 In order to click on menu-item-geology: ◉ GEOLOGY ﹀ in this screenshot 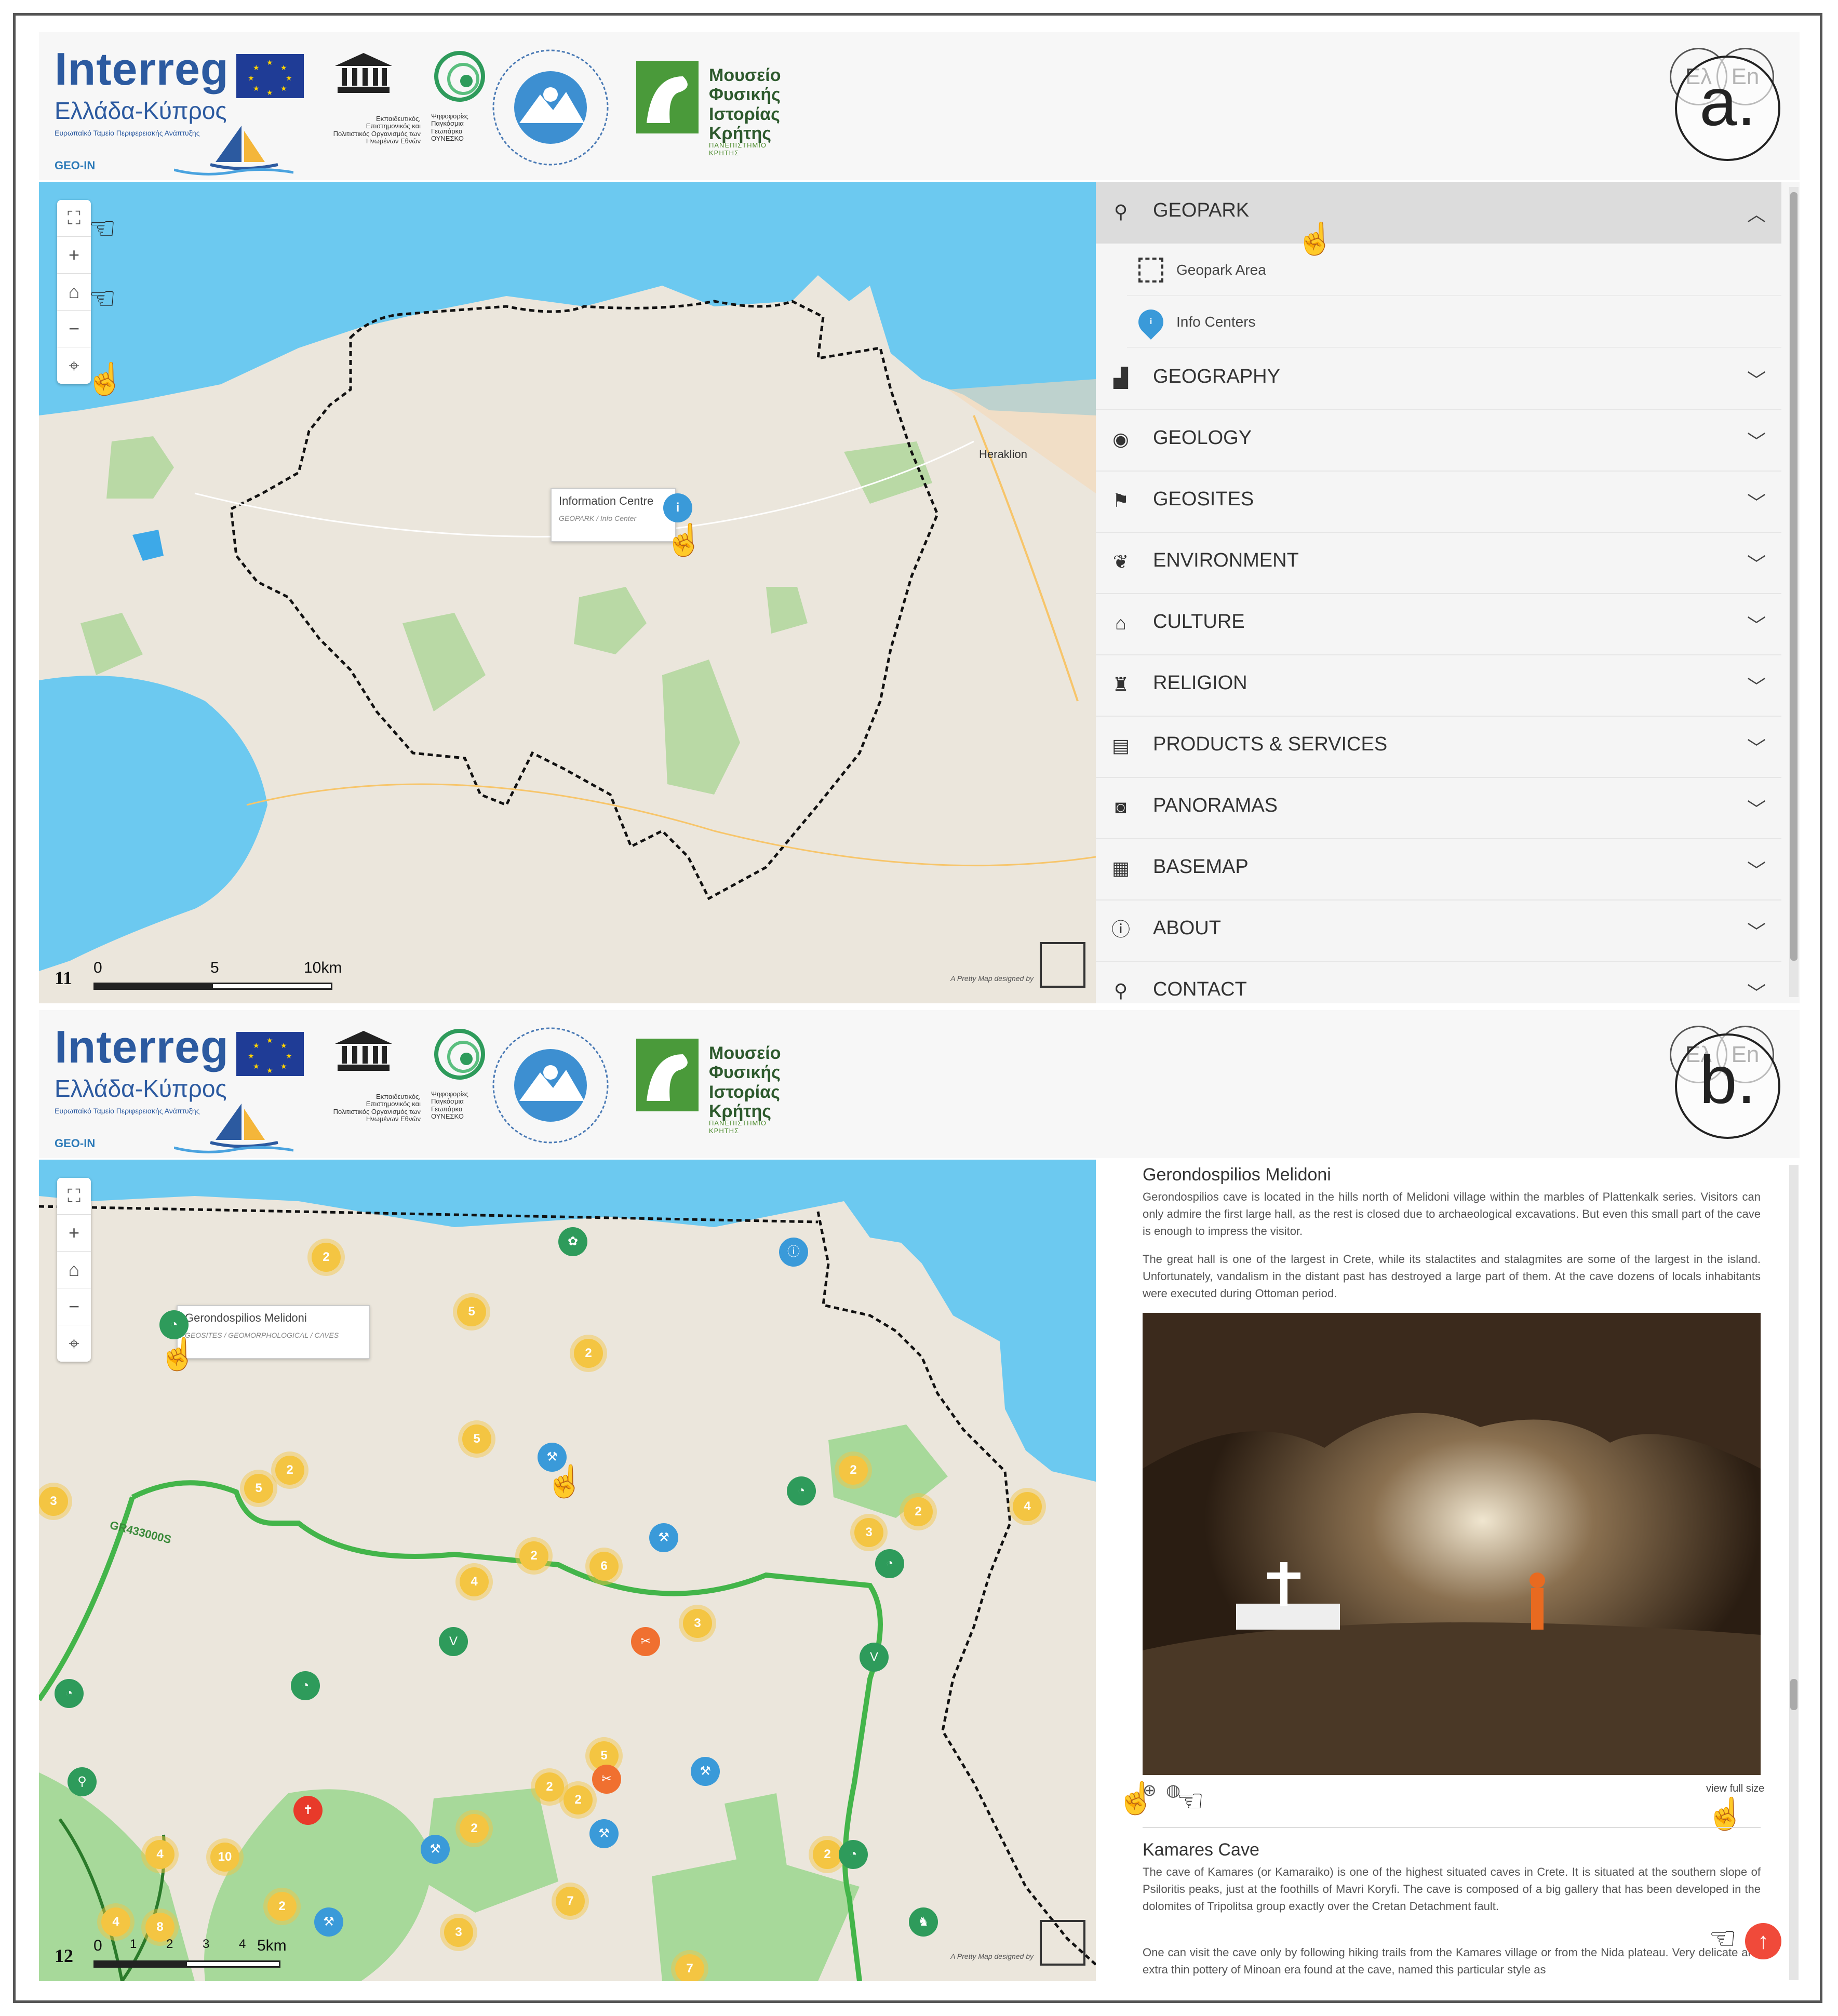, I will do `click(1438, 440)`.